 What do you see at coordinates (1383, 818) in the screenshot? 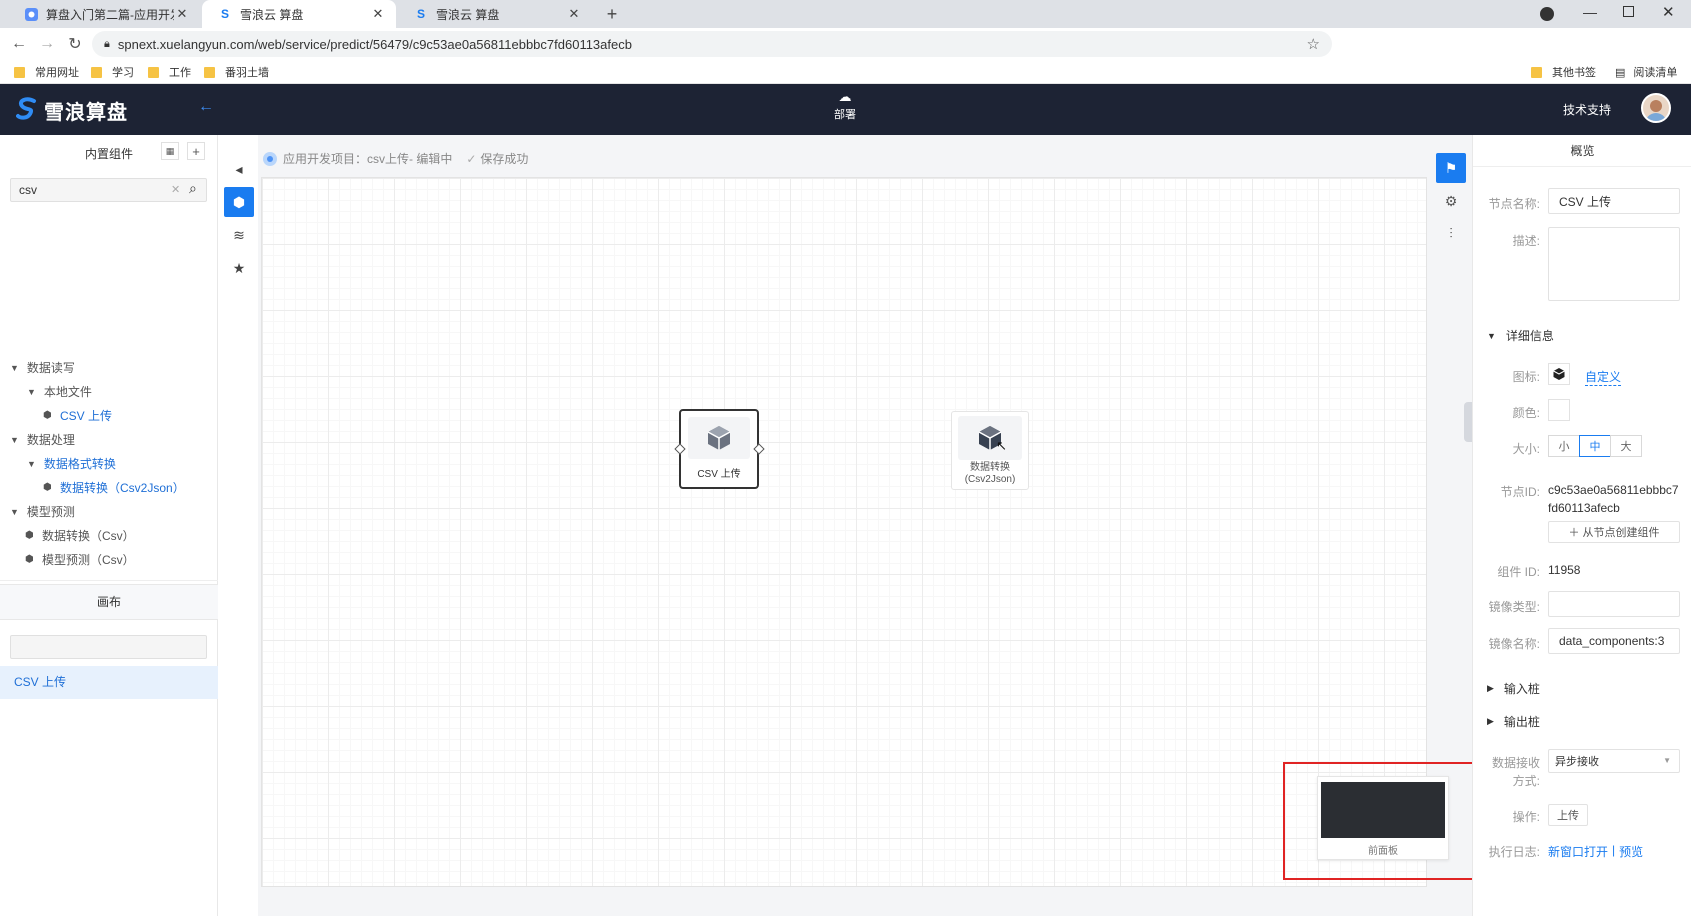
I see `front-panel-preview: 前面板` at bounding box center [1383, 818].